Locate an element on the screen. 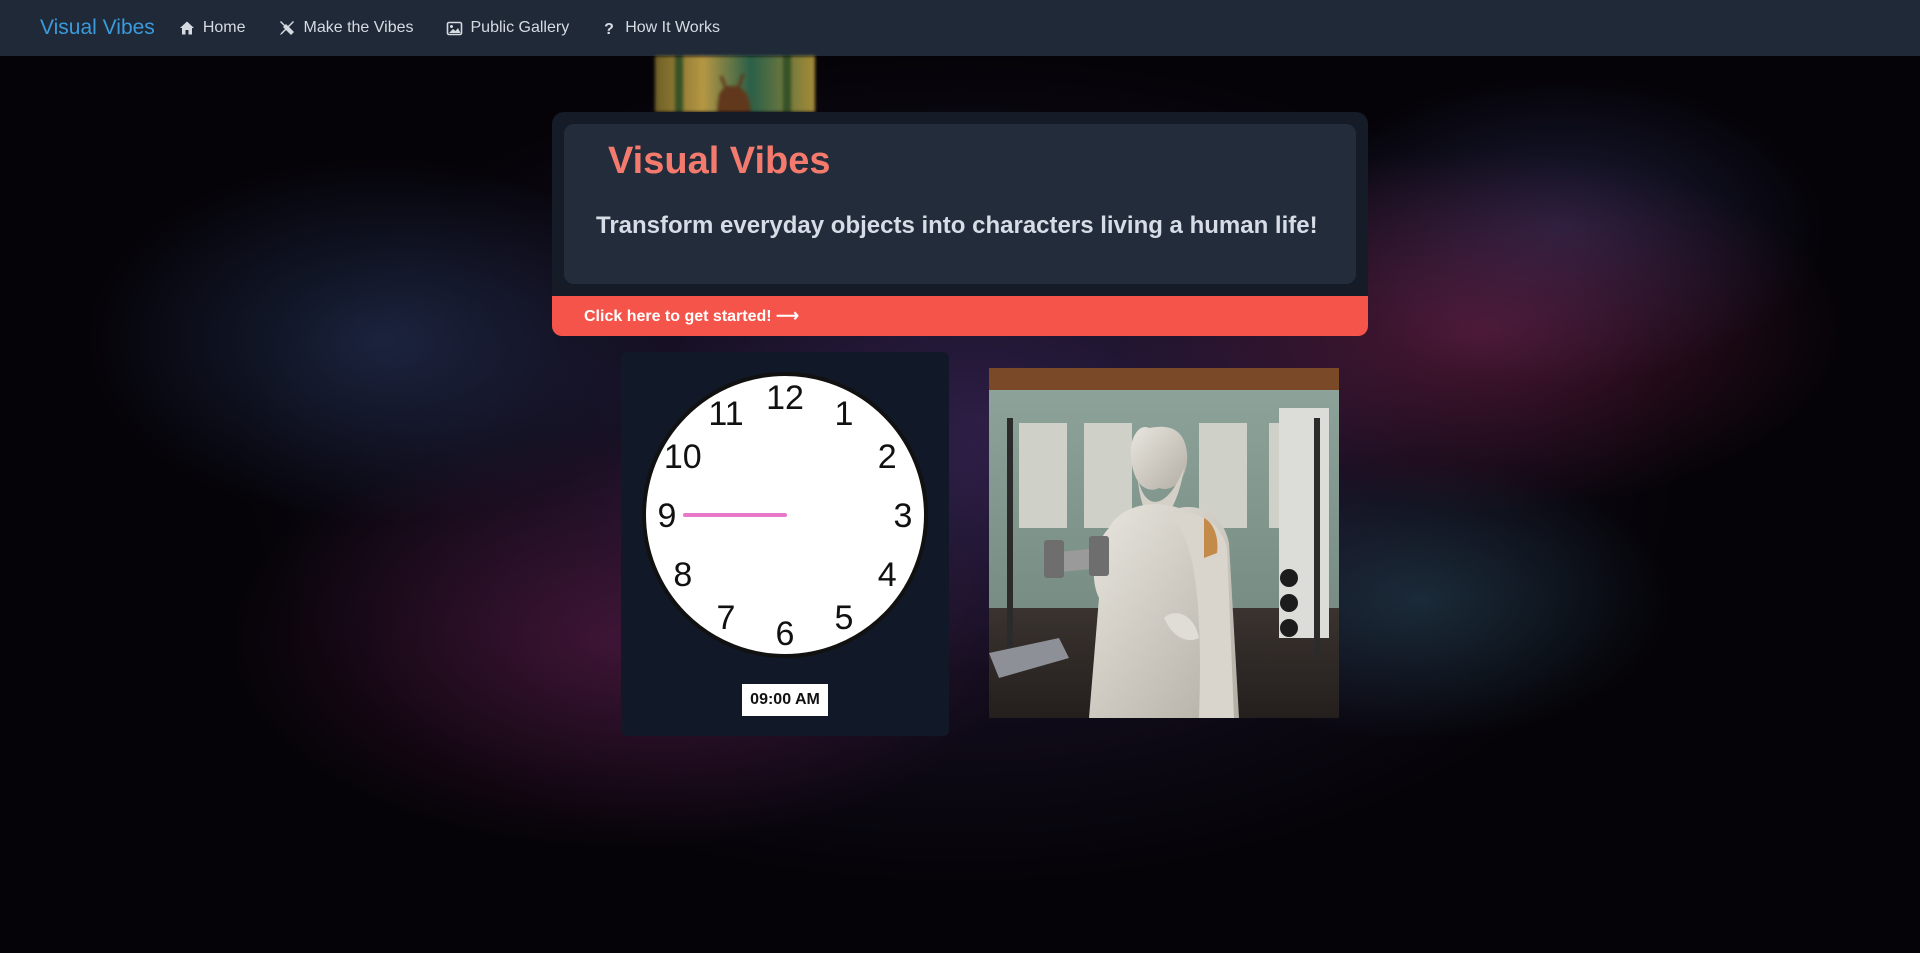 The image size is (1920, 953). nav-how-it-works-label: How It Works is located at coordinates (673, 27).